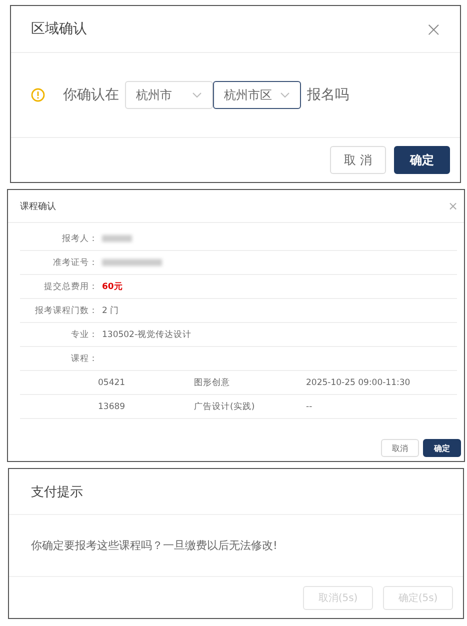  Describe the element at coordinates (91, 95) in the screenshot. I see `prompt-text: 你确认在` at that location.